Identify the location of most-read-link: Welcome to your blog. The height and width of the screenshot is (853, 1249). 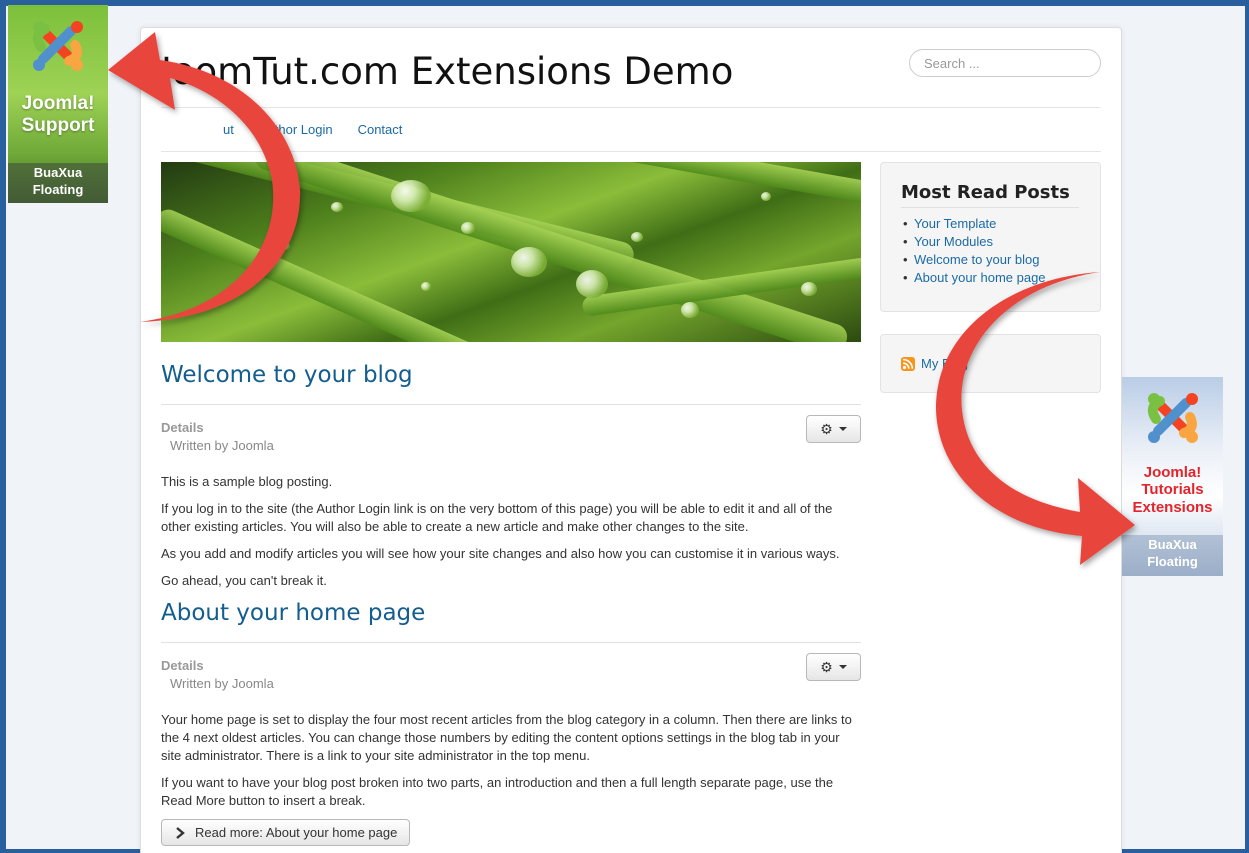
(974, 260).